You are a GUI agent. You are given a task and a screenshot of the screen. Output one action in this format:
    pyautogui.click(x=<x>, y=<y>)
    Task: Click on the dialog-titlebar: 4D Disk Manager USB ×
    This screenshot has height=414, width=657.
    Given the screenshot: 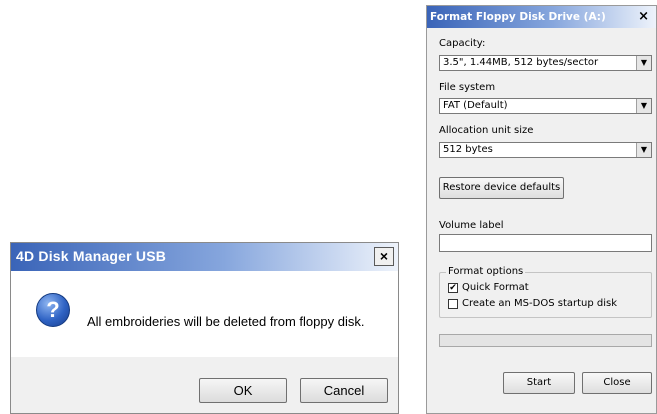 What is the action you would take?
    pyautogui.click(x=204, y=257)
    